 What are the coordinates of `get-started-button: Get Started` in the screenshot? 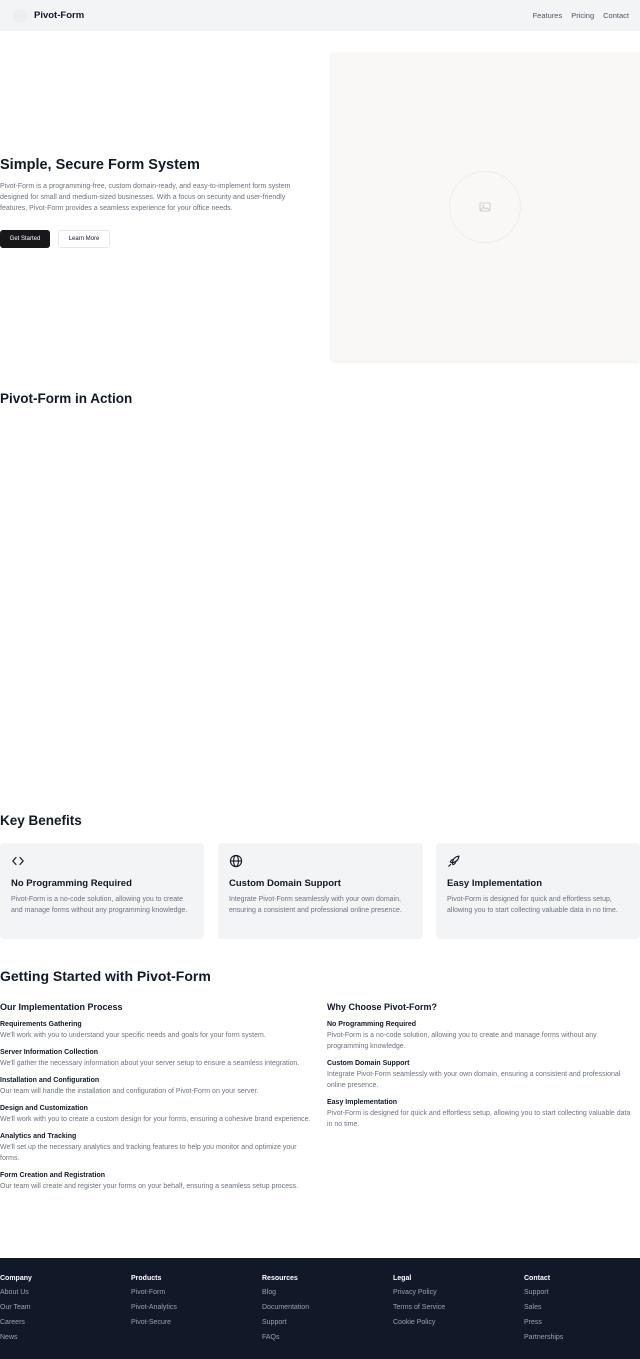 It's located at (25, 239).